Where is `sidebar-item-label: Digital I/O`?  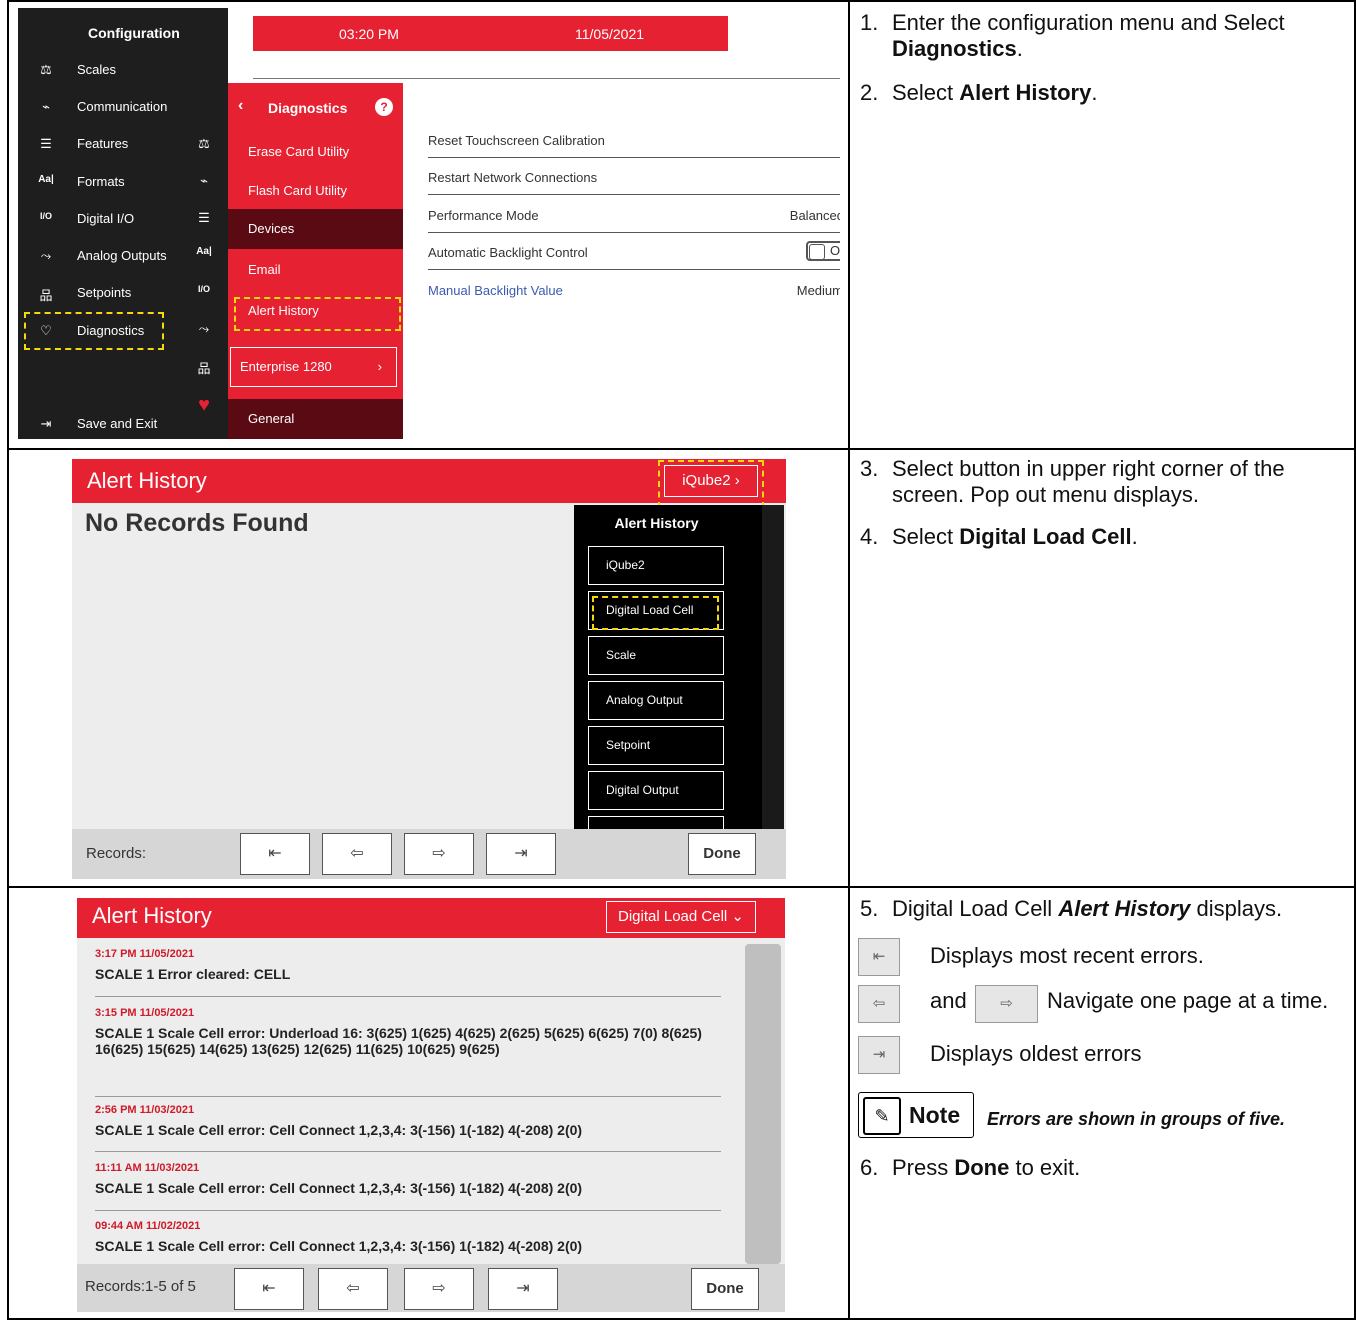
sidebar-item-label: Digital I/O is located at coordinates (106, 218).